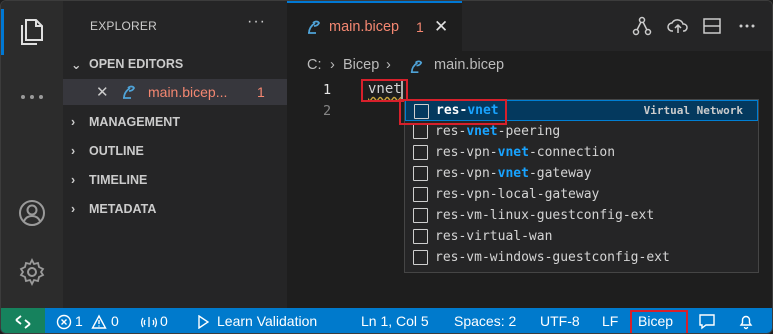  I want to click on suggestion-item: res-vpn-vnet-connection, so click(581, 152).